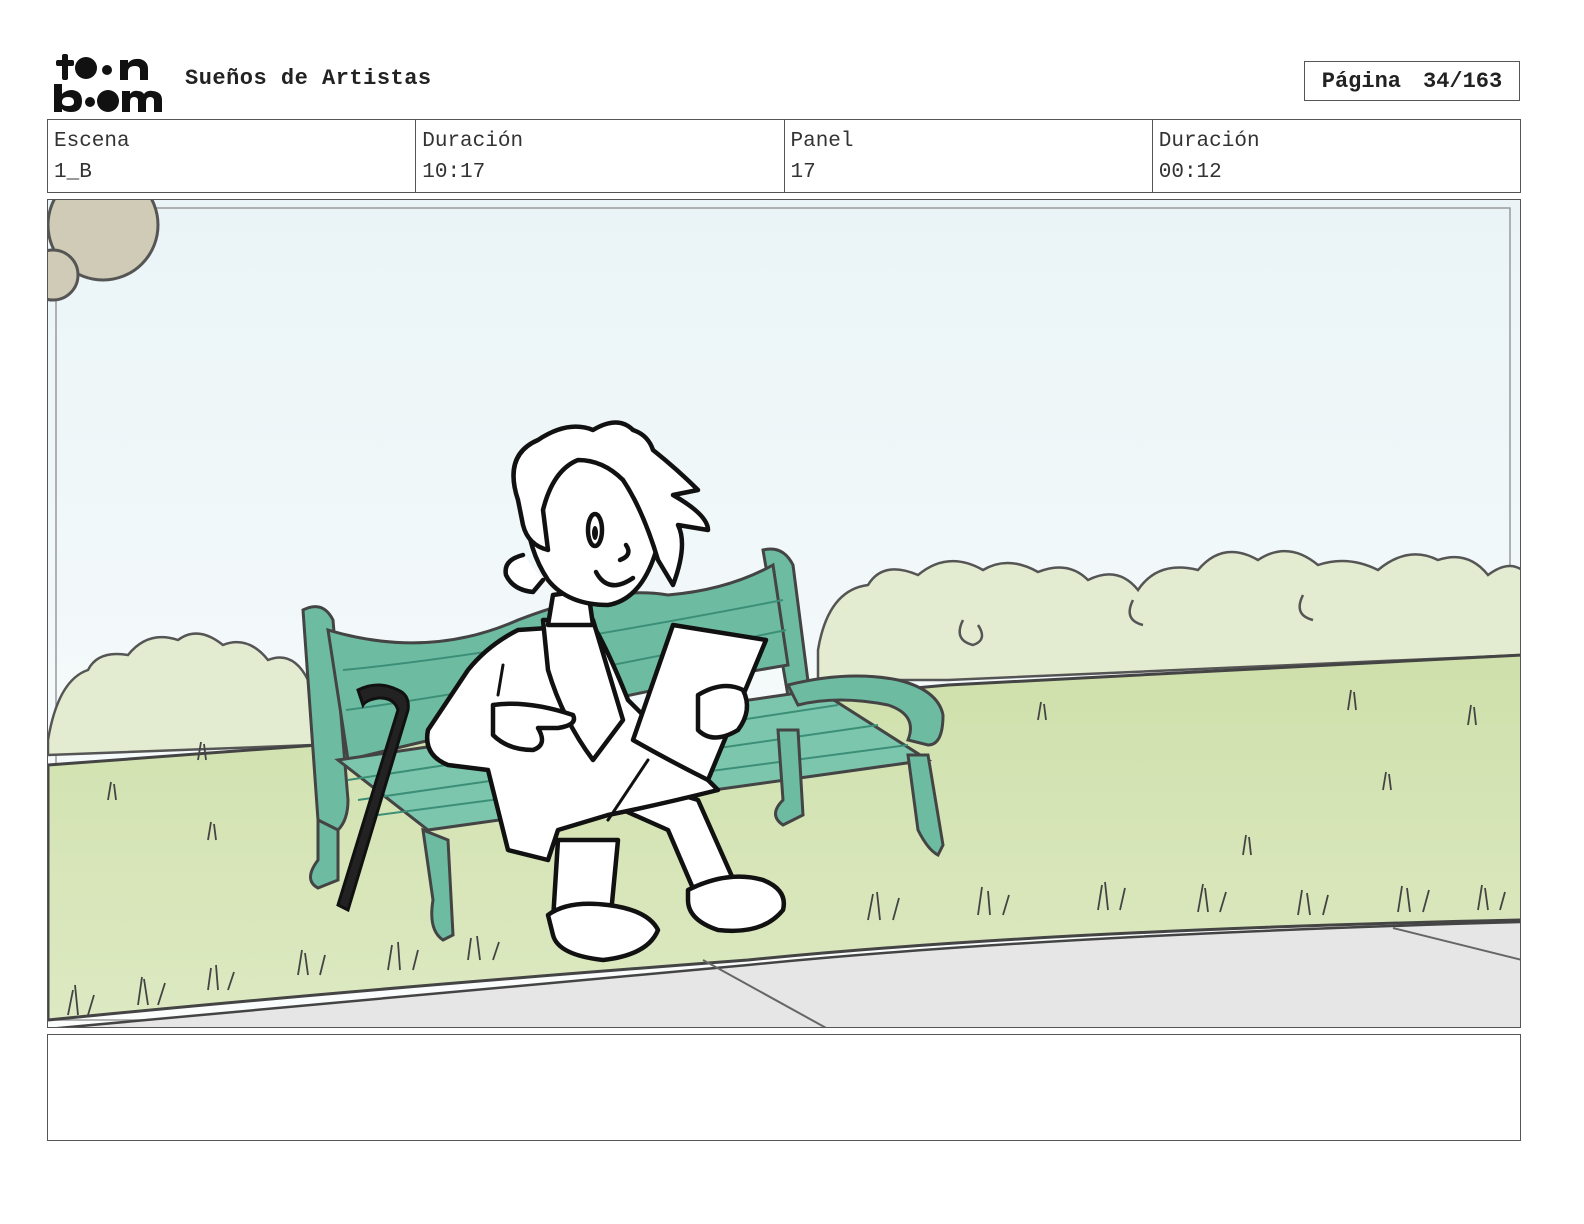  What do you see at coordinates (308, 78) in the screenshot?
I see `project-title: Sueños de Artistas` at bounding box center [308, 78].